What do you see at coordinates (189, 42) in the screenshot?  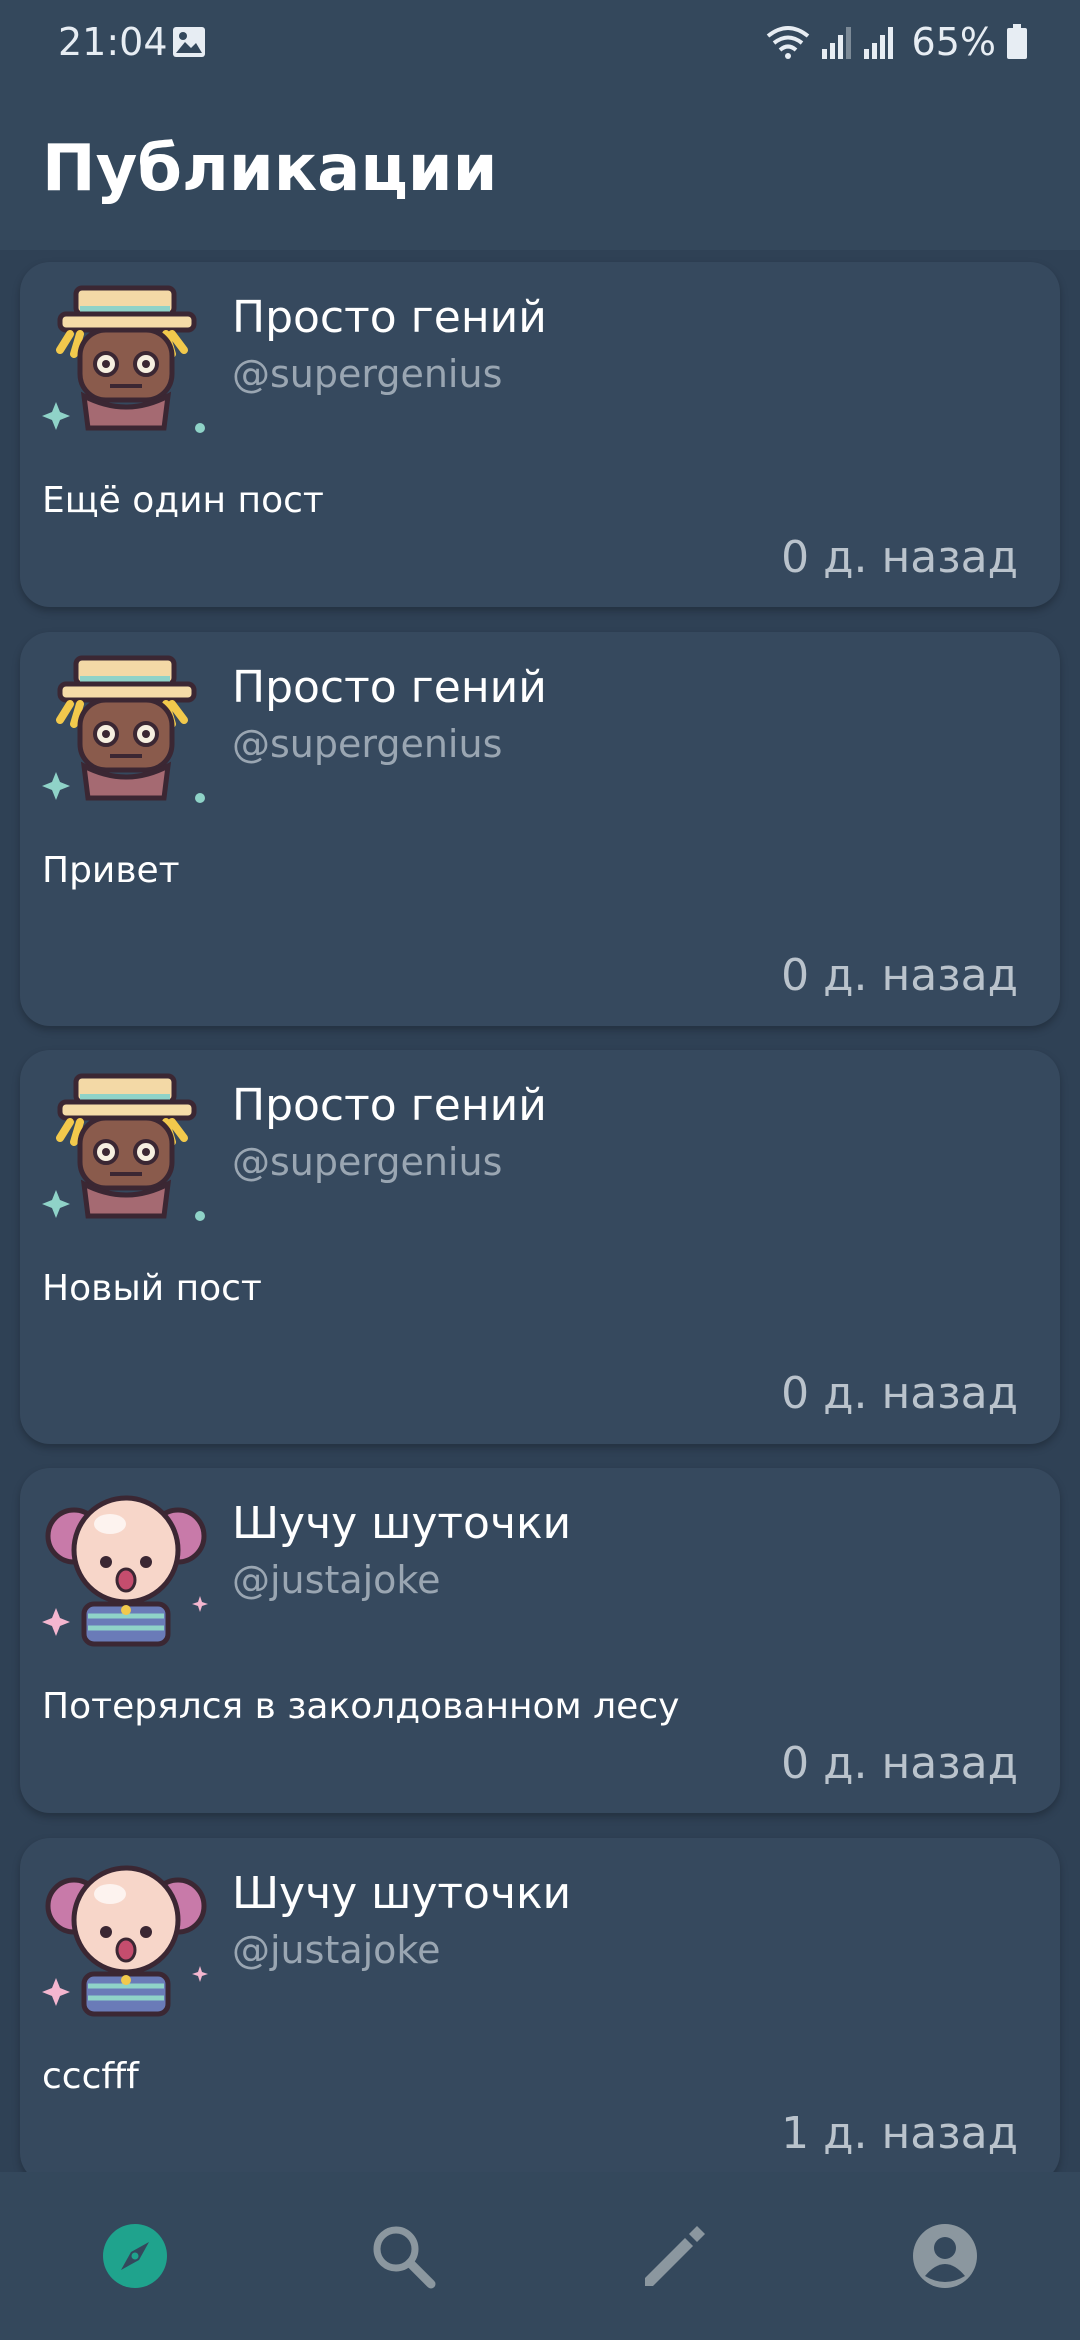 I see `gallery-notification-icon` at bounding box center [189, 42].